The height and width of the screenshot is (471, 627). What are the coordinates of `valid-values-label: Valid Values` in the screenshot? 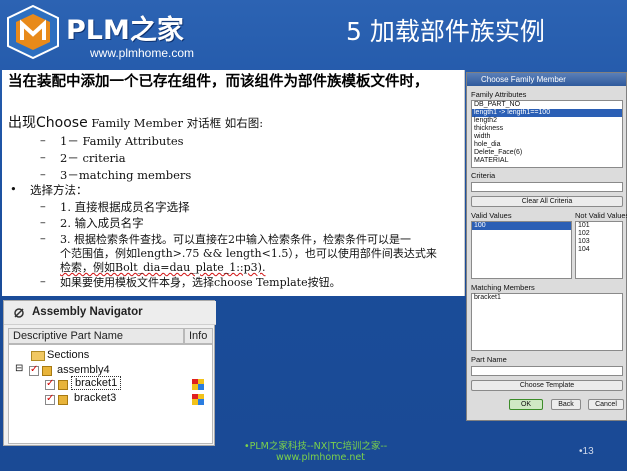 It's located at (491, 215).